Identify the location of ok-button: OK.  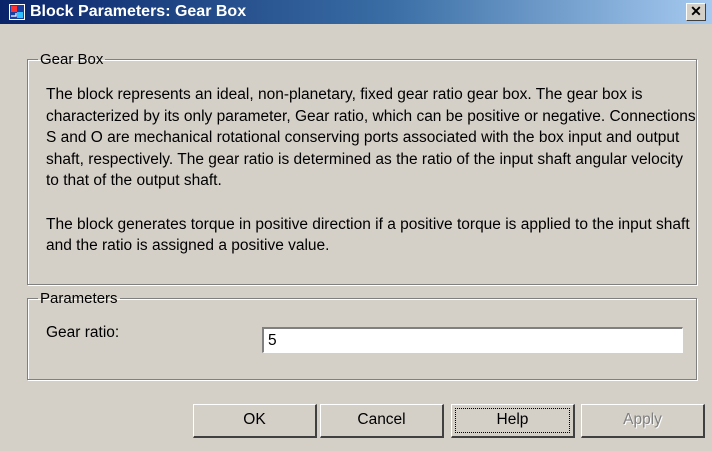
(255, 421).